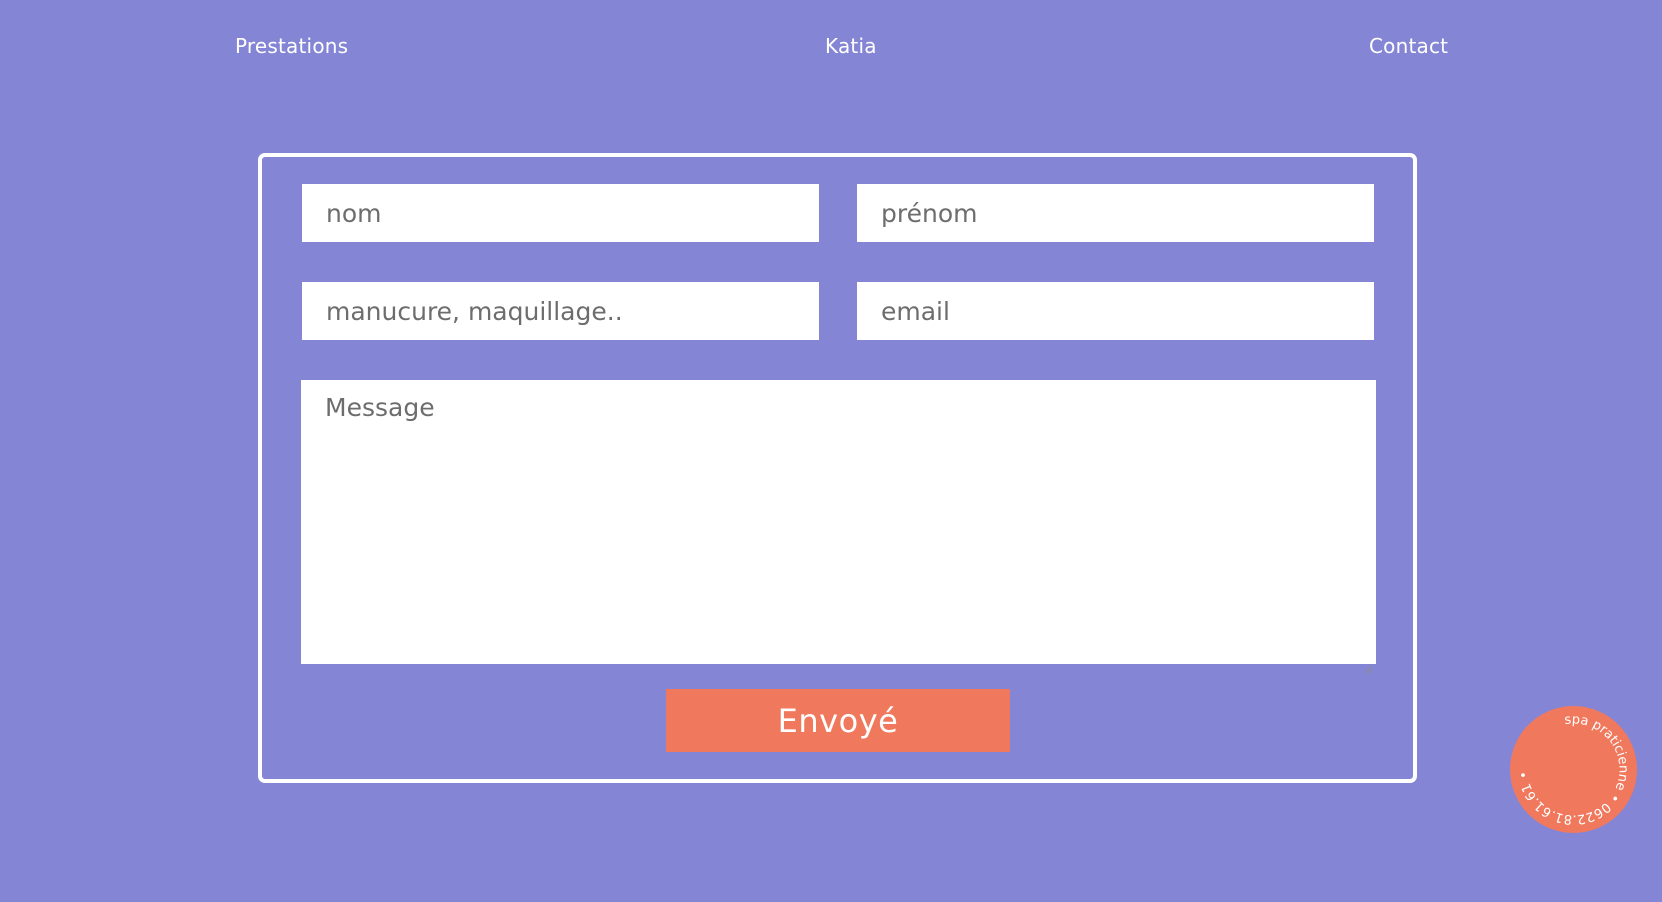 This screenshot has width=1662, height=902. I want to click on submit-label: Envoyé, so click(838, 720).